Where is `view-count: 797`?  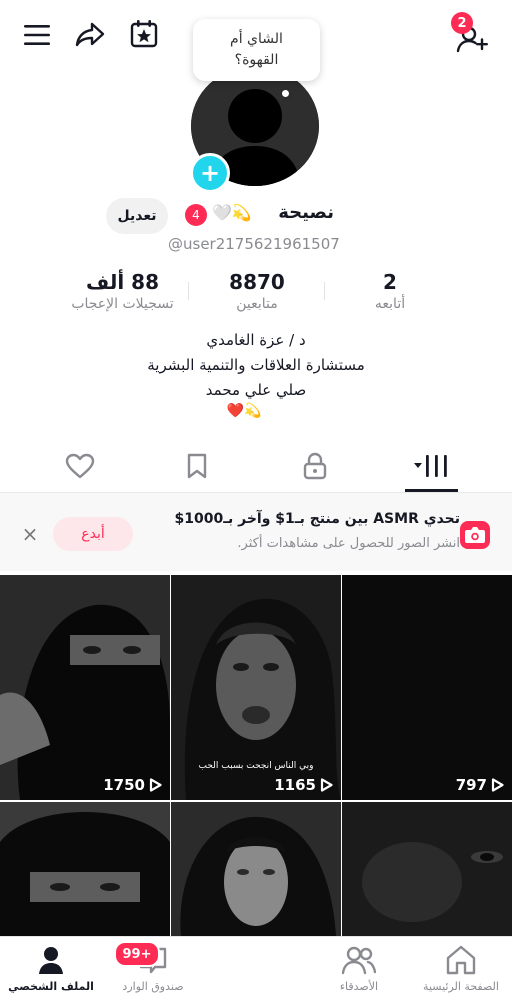
view-count: 797 is located at coordinates (480, 785).